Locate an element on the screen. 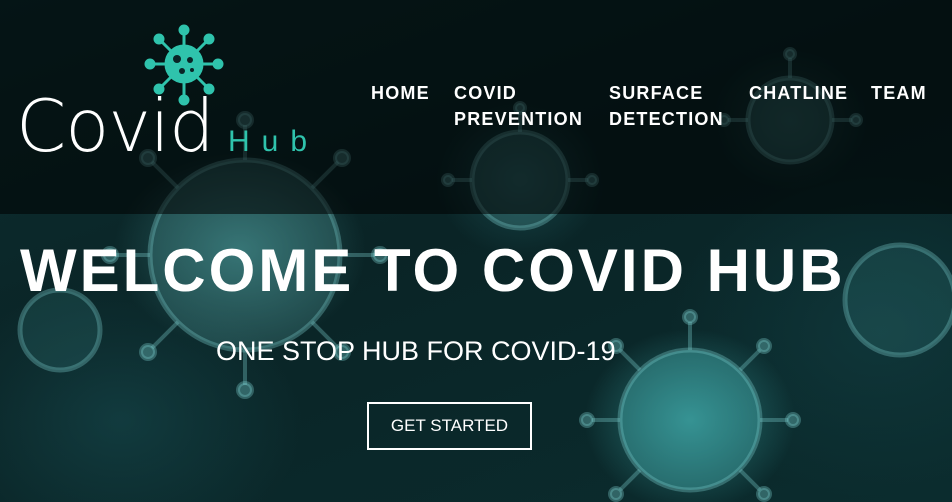 Image resolution: width=952 pixels, height=502 pixels. nav-item-label: SURFACE is located at coordinates (656, 93).